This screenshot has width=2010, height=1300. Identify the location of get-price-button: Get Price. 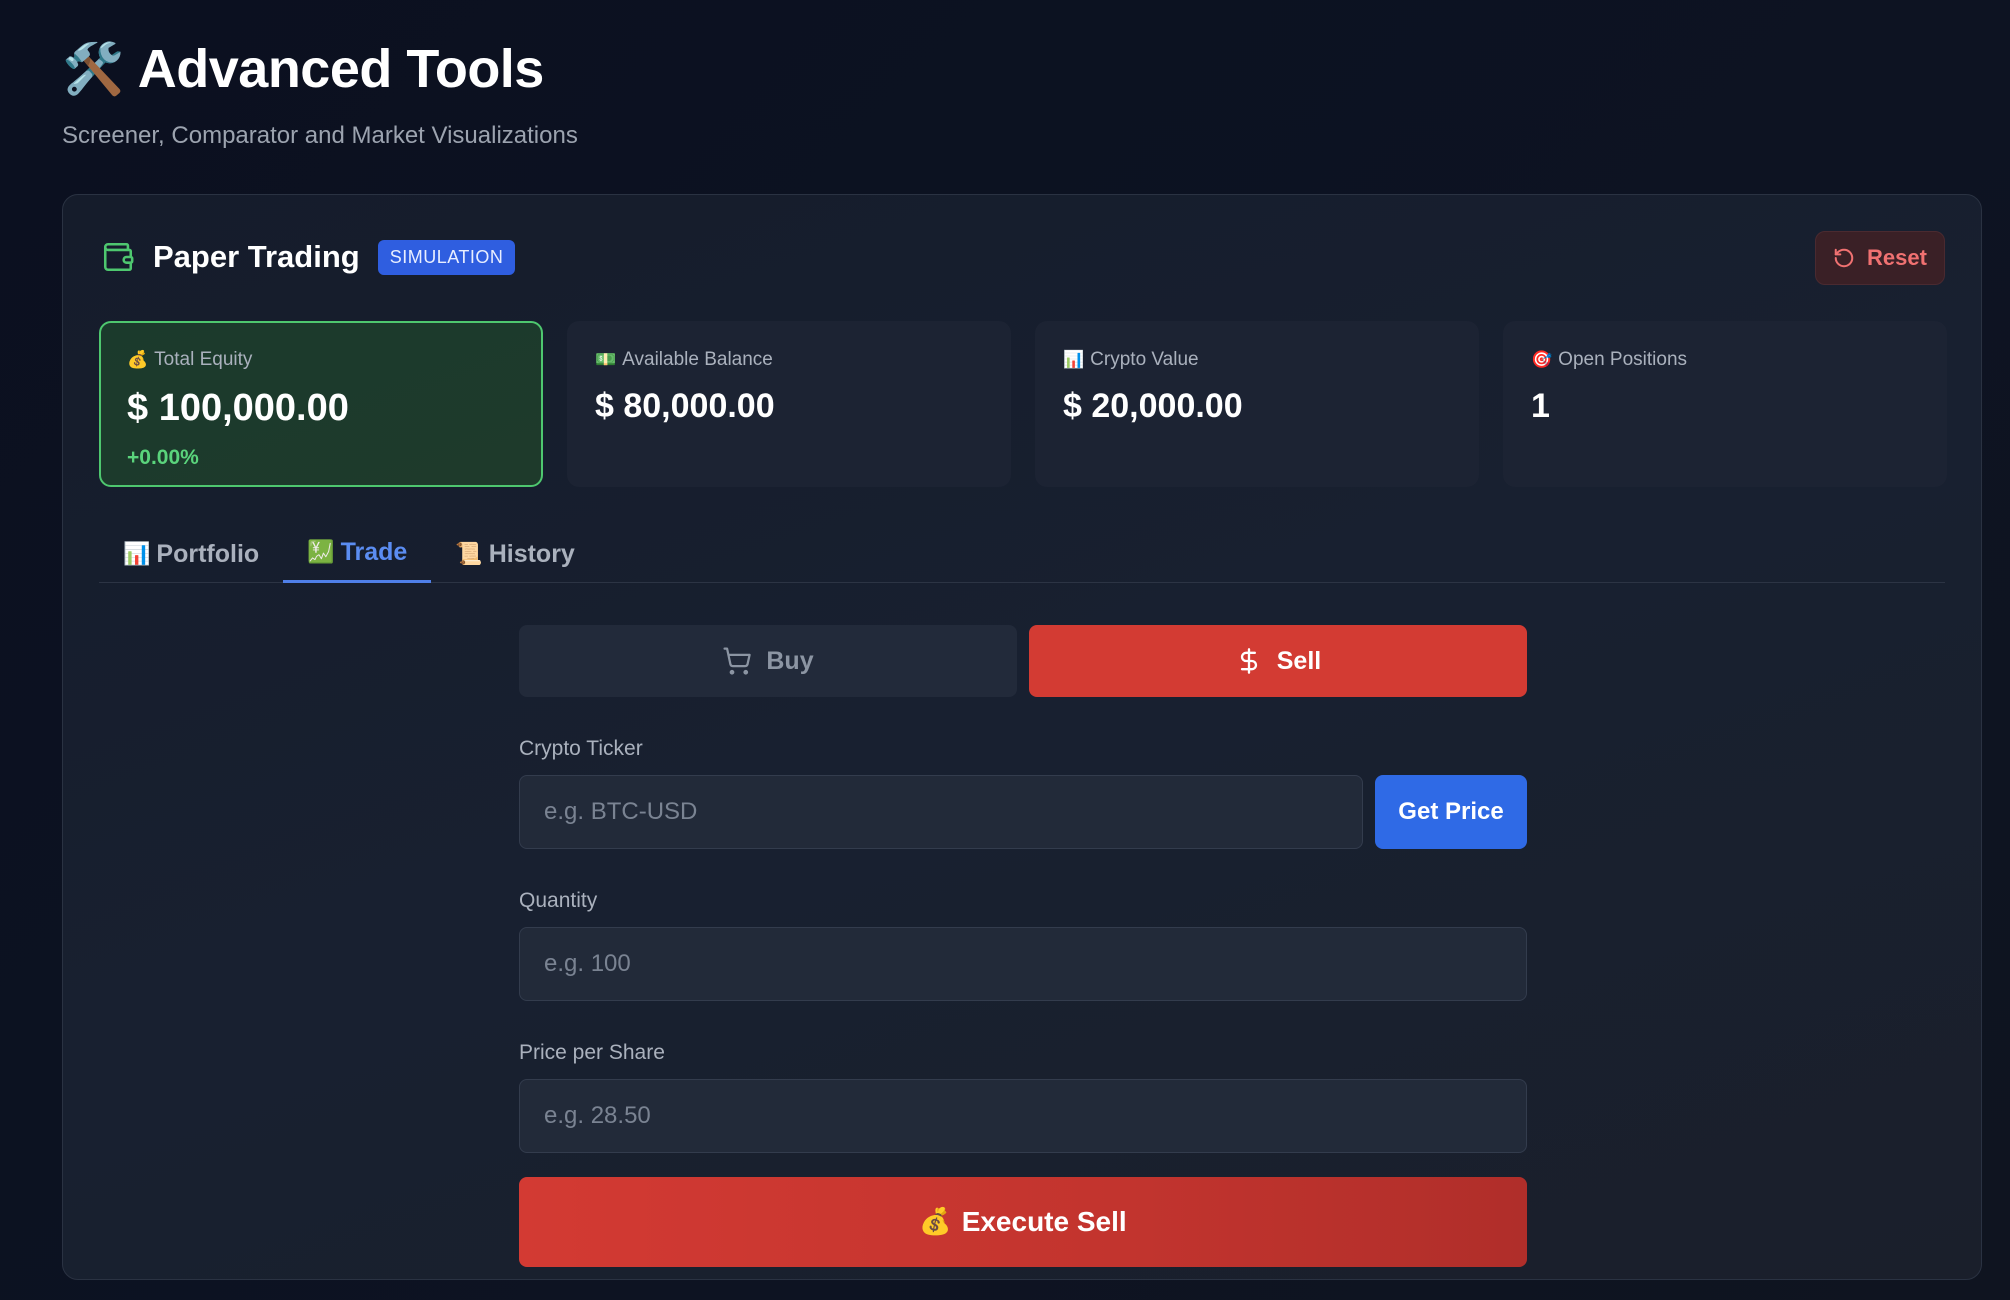
(1451, 812).